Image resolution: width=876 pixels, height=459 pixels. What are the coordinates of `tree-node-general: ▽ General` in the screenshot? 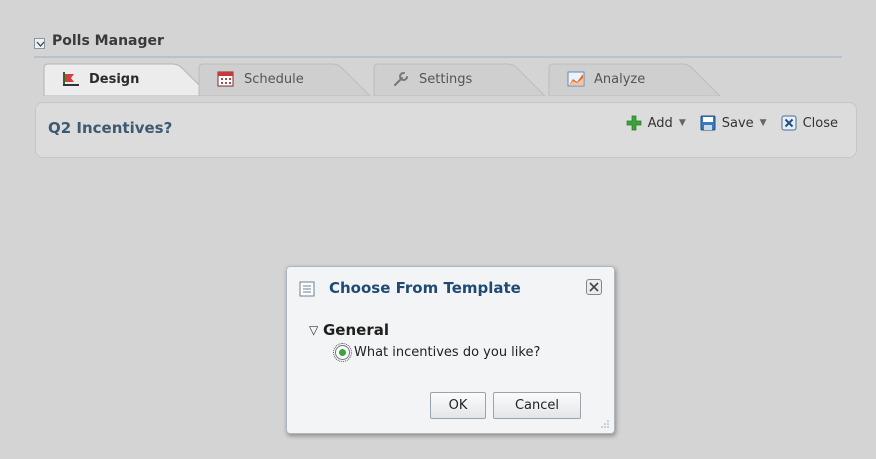 It's located at (349, 330).